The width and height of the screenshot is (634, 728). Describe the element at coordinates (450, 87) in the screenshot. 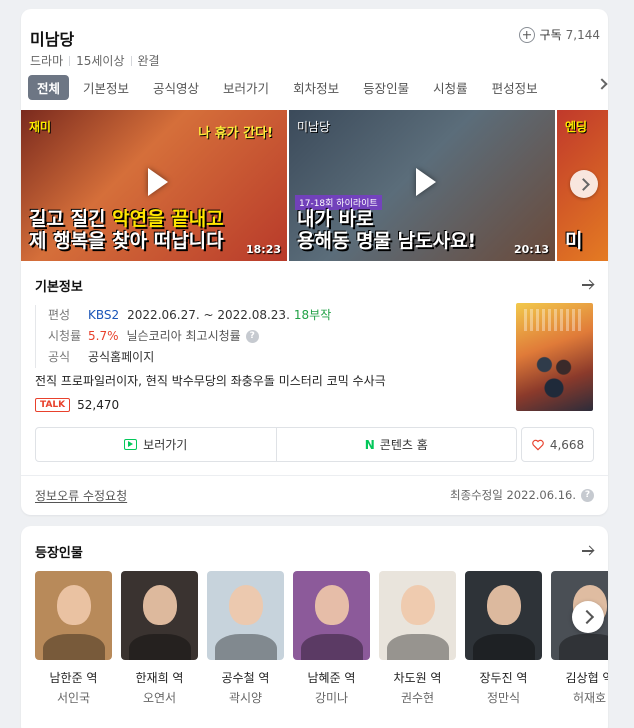

I see `tab-ratings: 시청률` at that location.